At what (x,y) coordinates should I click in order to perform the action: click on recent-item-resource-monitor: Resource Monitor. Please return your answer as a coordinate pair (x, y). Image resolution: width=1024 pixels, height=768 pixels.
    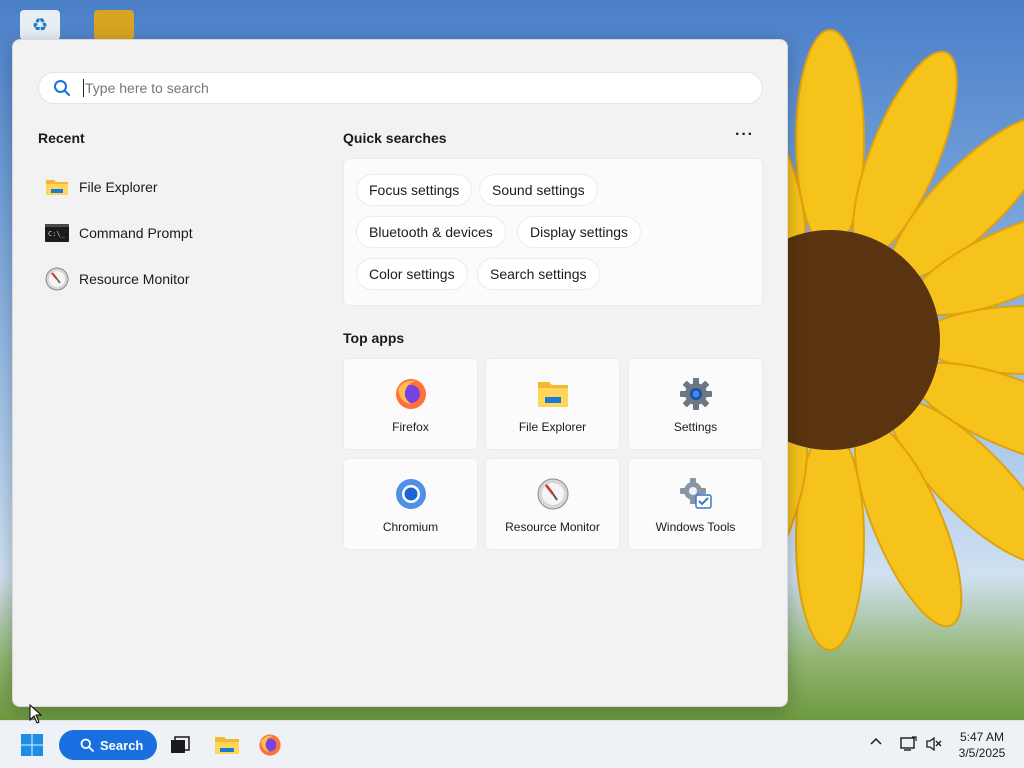
    Looking at the image, I should click on (175, 279).